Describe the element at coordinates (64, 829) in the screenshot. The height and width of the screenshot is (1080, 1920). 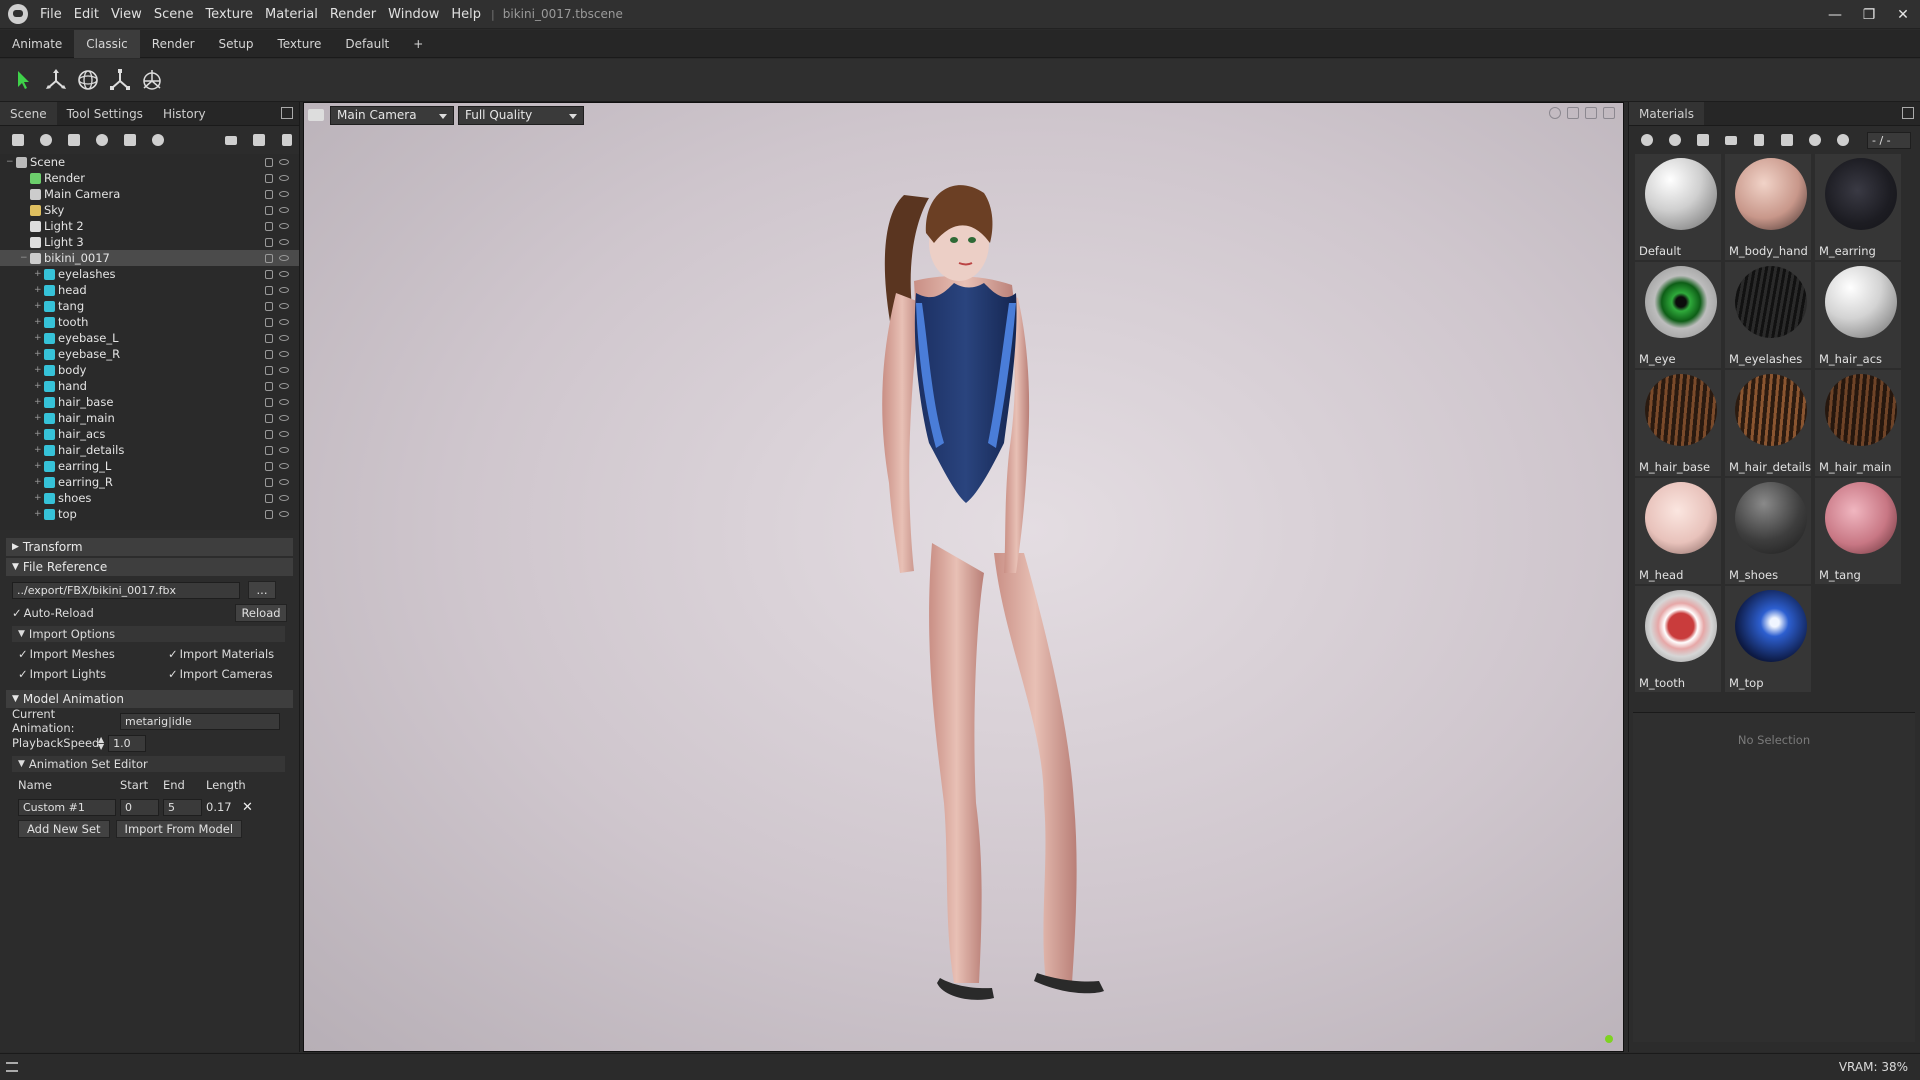
I see `add-new-set-button: Add New Set` at that location.